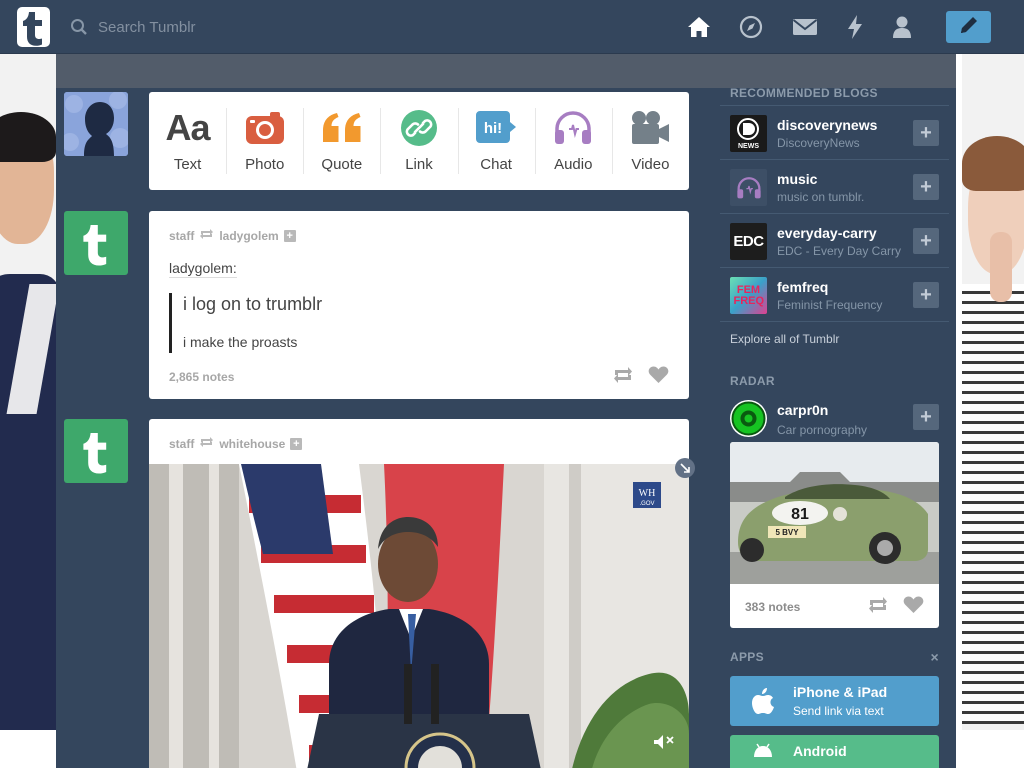 The height and width of the screenshot is (768, 1024). I want to click on text-icon: Aa, so click(188, 127).